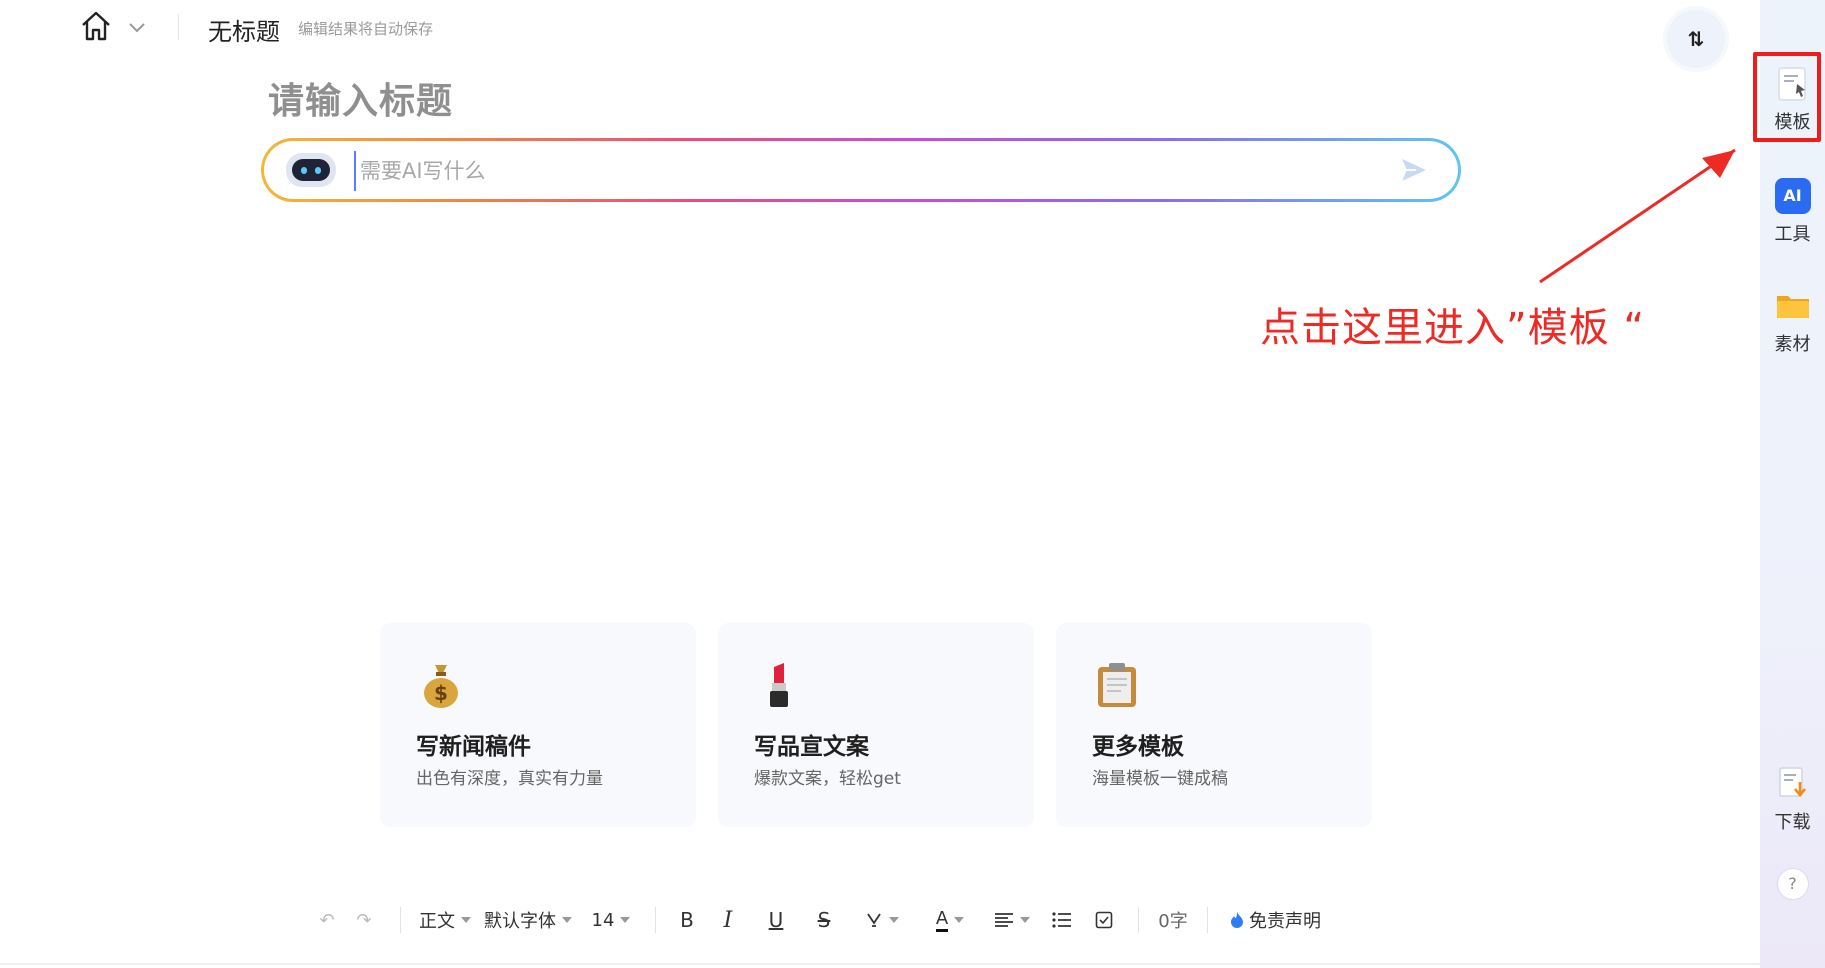 This screenshot has width=1825, height=968. Describe the element at coordinates (1792, 234) in the screenshot. I see `sidebar-item-label: 工具` at that location.